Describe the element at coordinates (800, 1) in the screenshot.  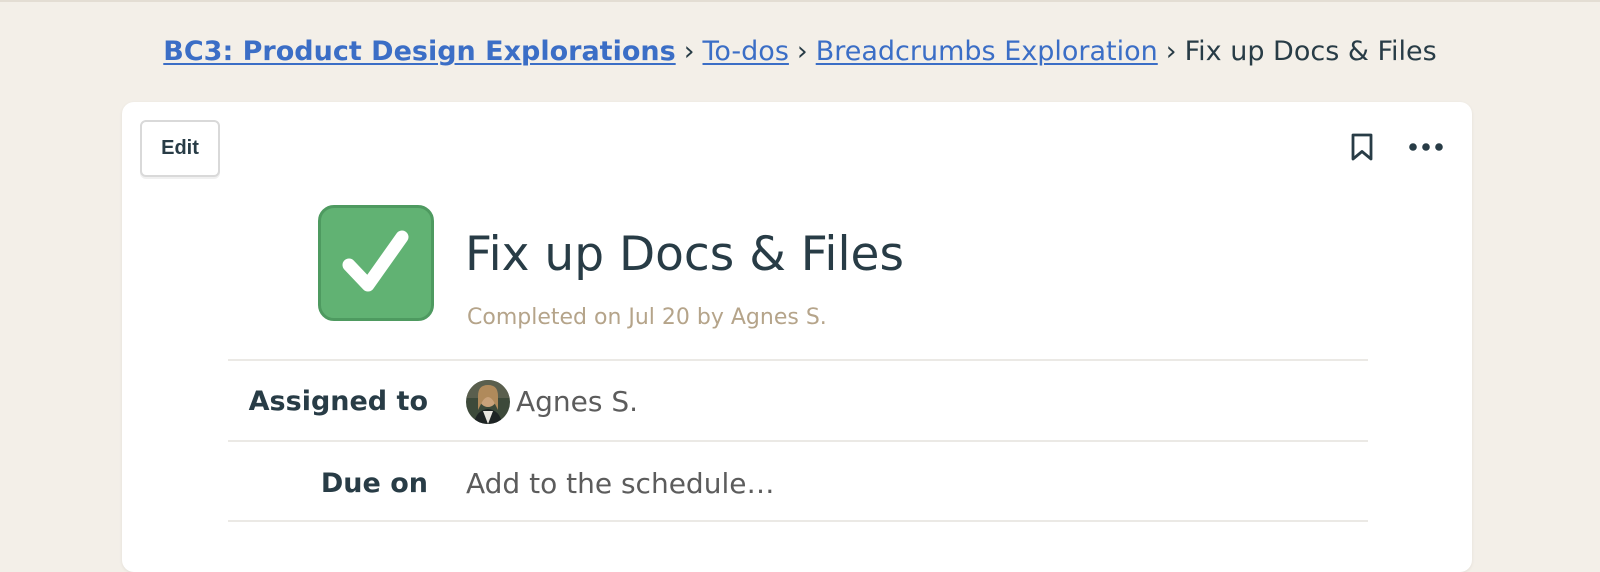
I see `top-border` at that location.